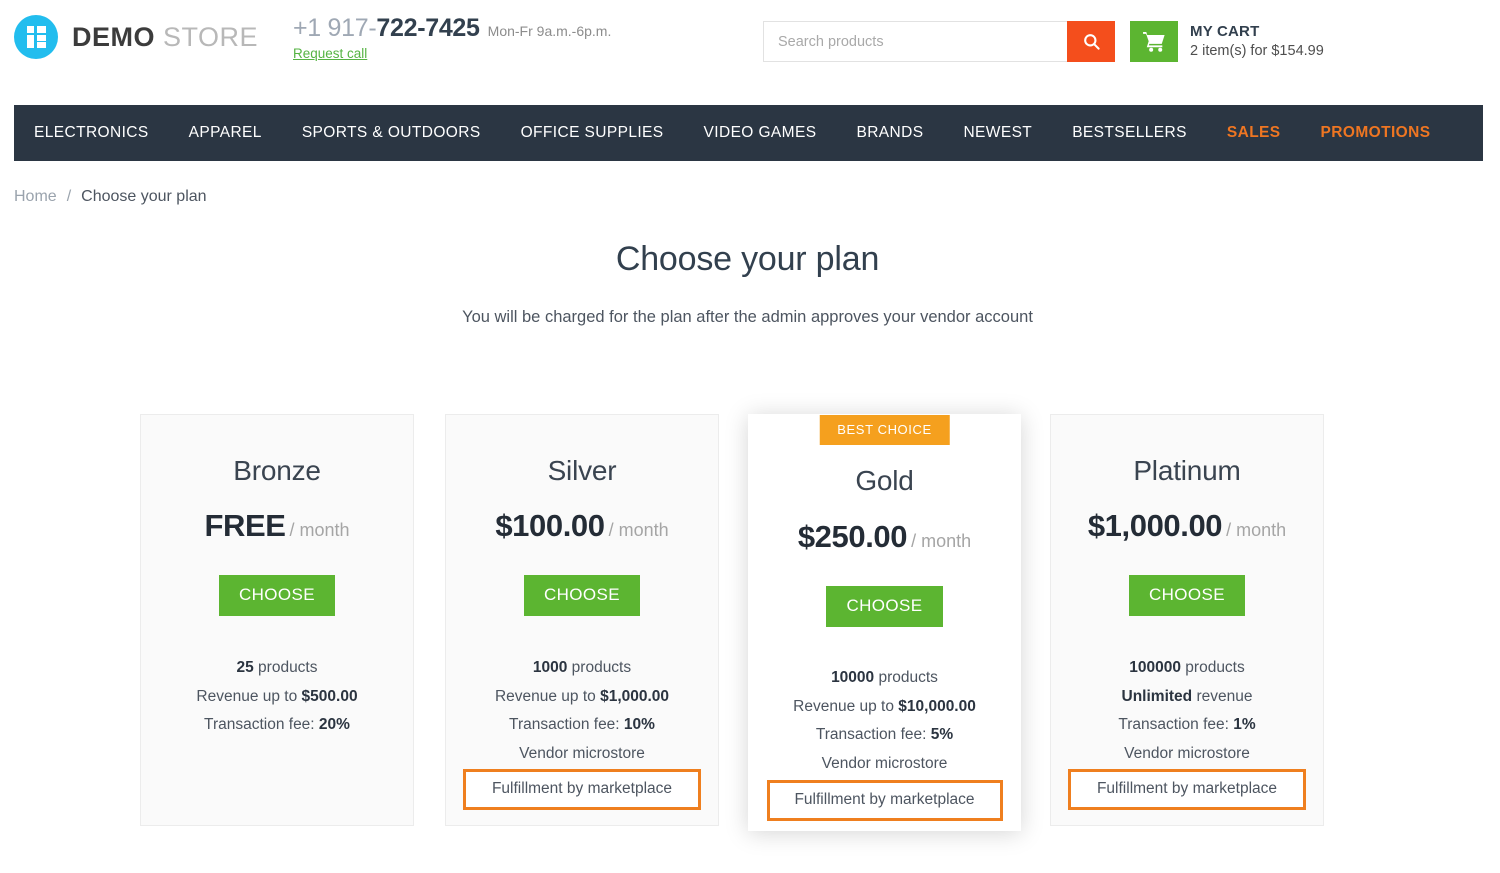 The height and width of the screenshot is (873, 1500). I want to click on plan-price-amount: $100.00, so click(550, 525).